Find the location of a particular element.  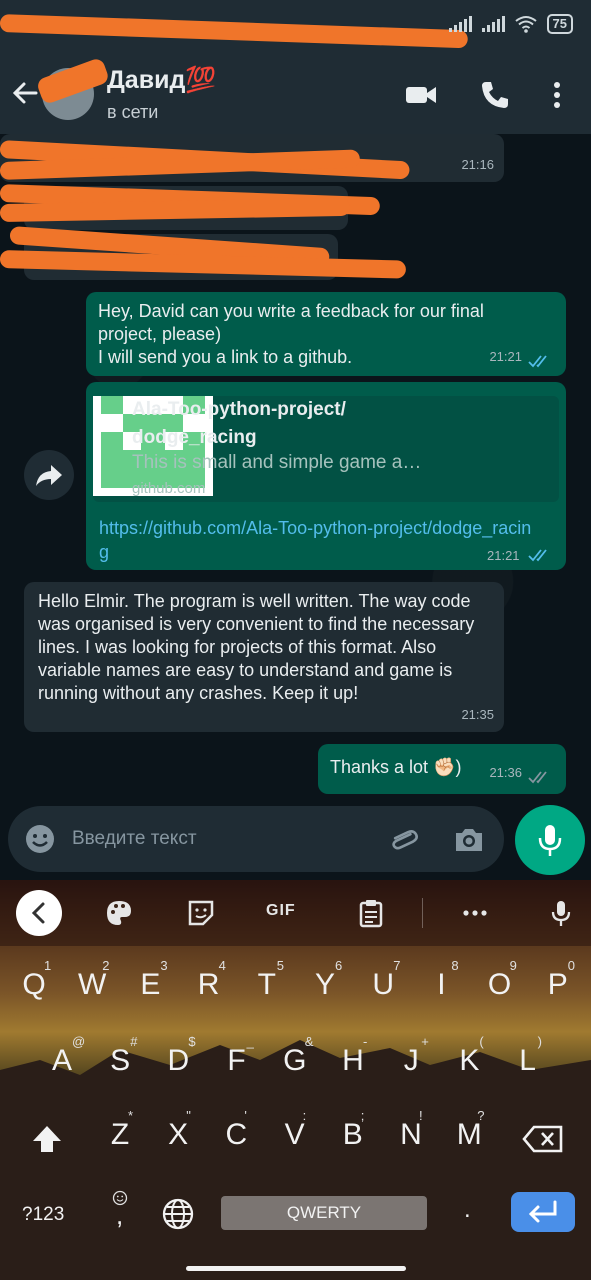

space-key: QWERTY is located at coordinates (324, 1213).